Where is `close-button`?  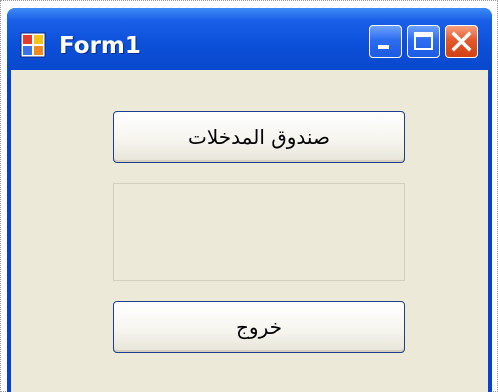 close-button is located at coordinates (461, 41).